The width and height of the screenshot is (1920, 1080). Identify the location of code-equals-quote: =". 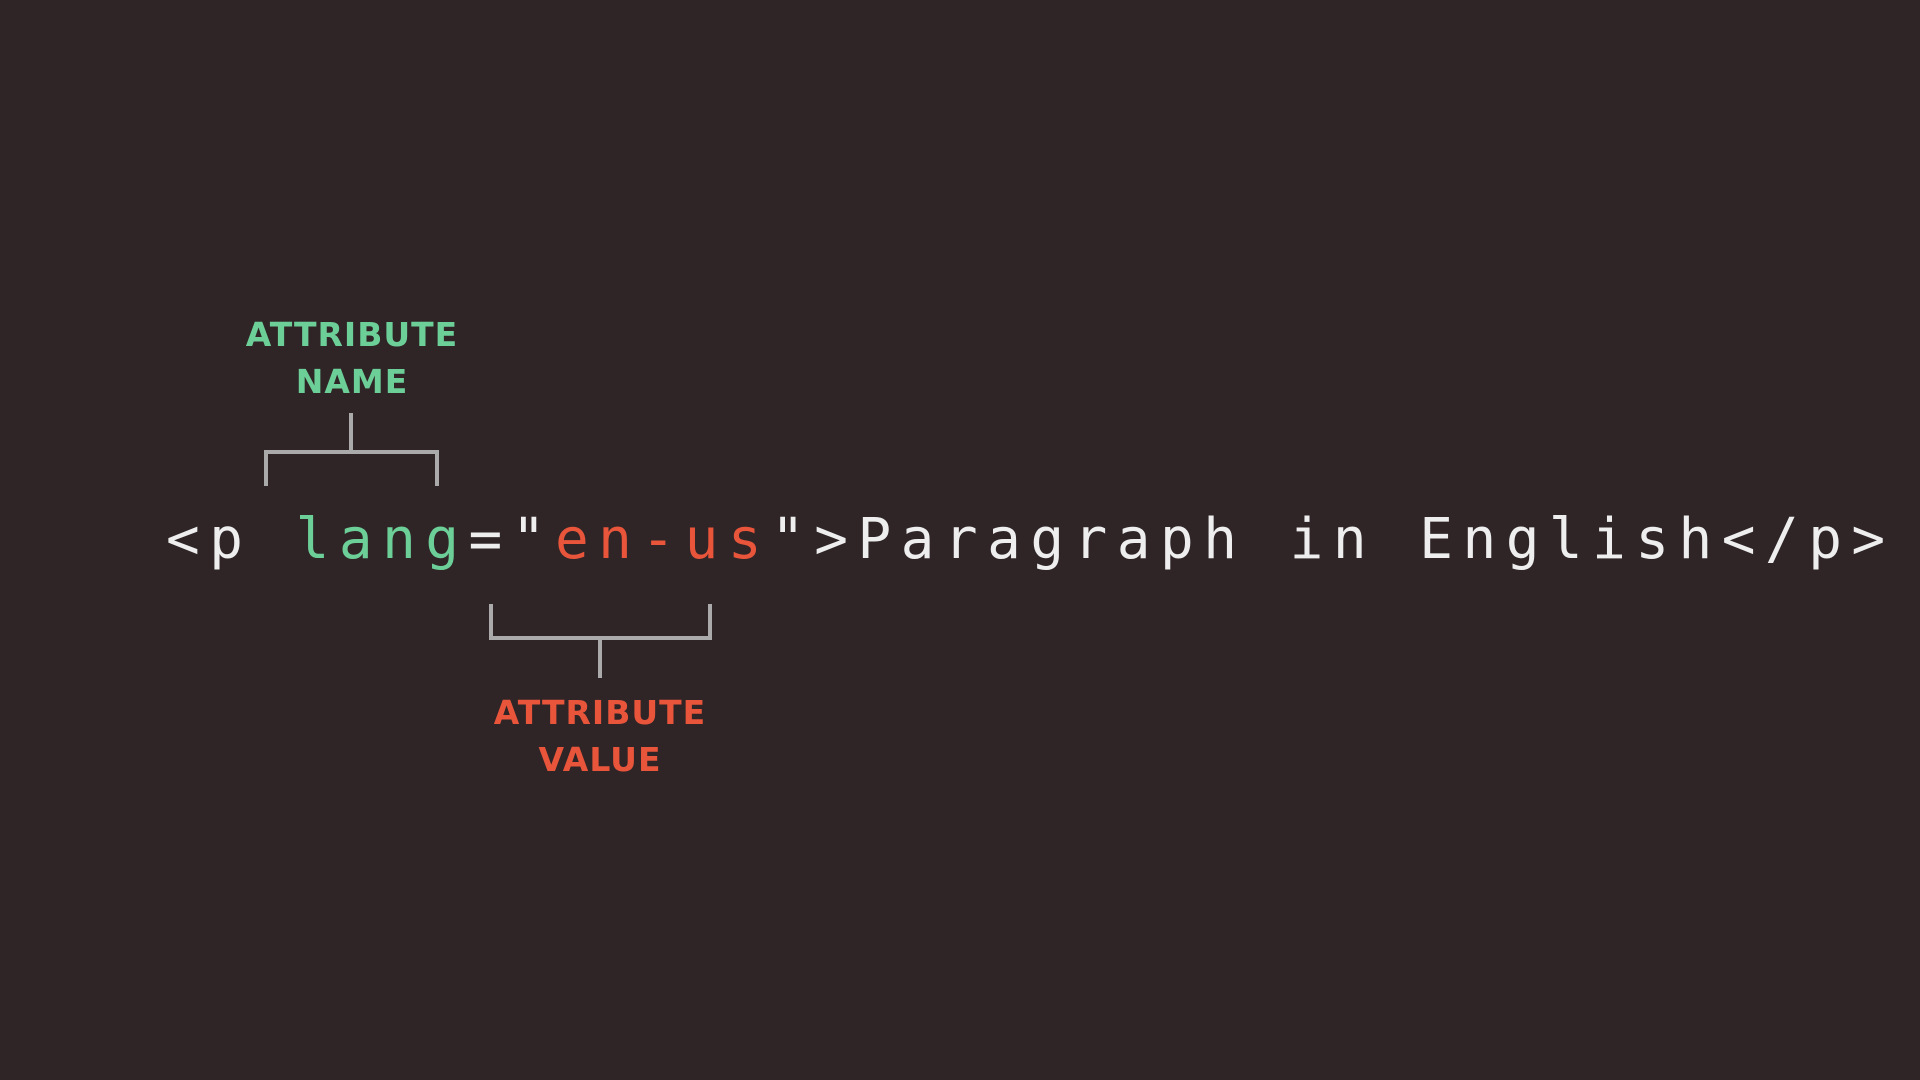
(511, 539).